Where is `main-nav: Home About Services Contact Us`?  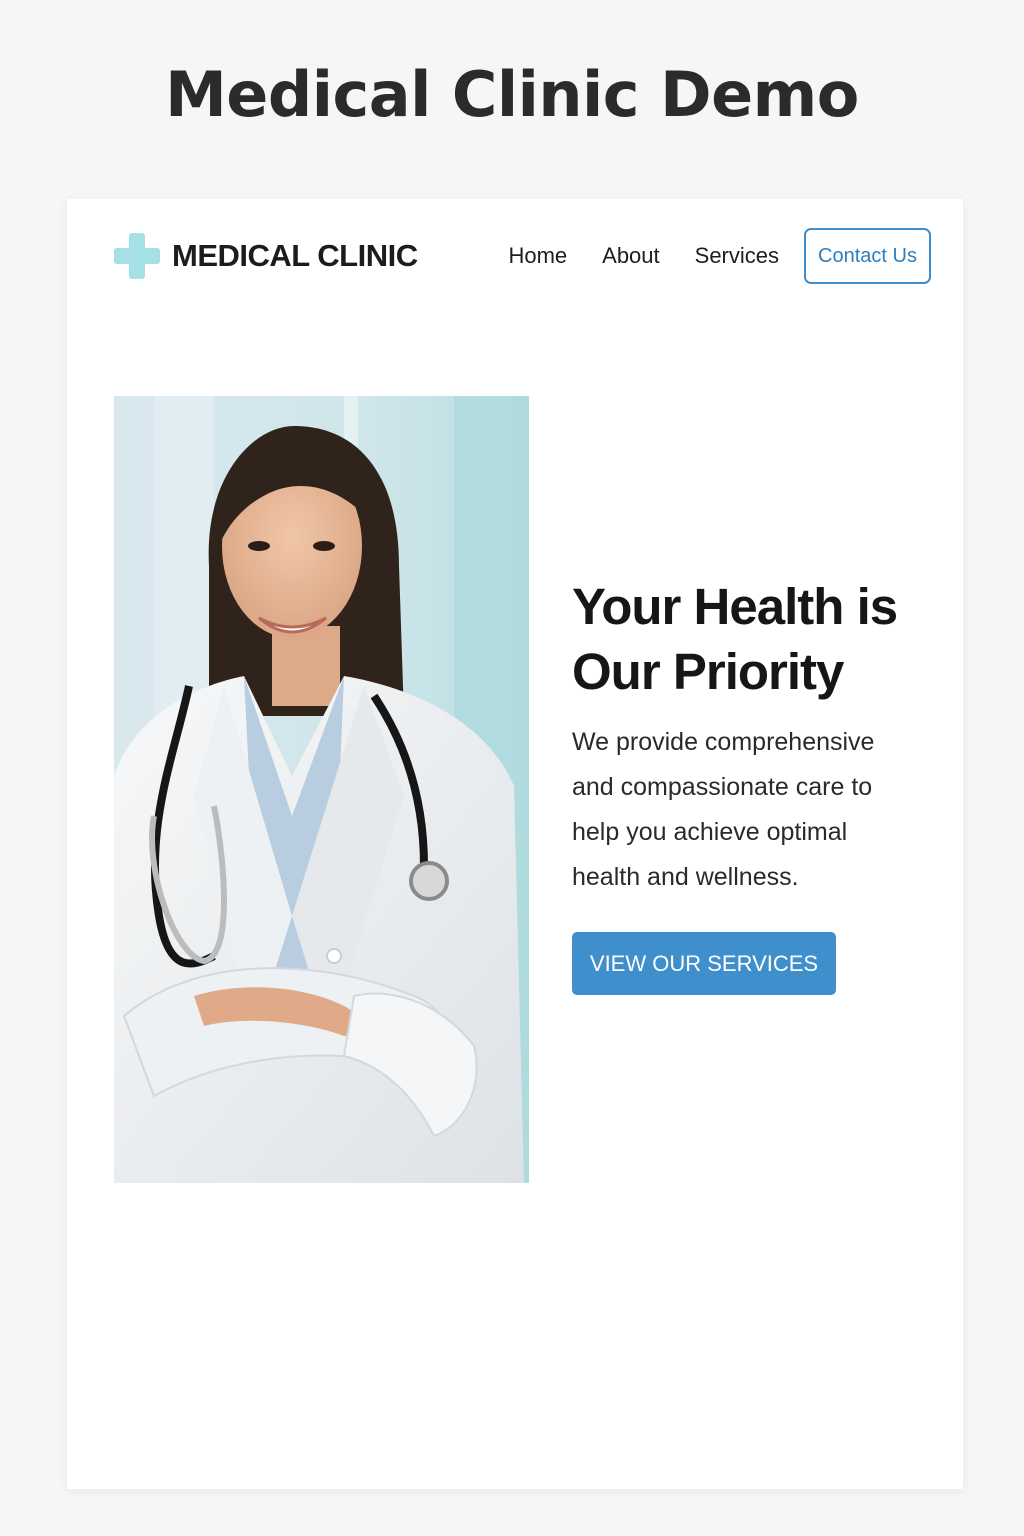
main-nav: Home About Services Contact Us is located at coordinates (719, 256).